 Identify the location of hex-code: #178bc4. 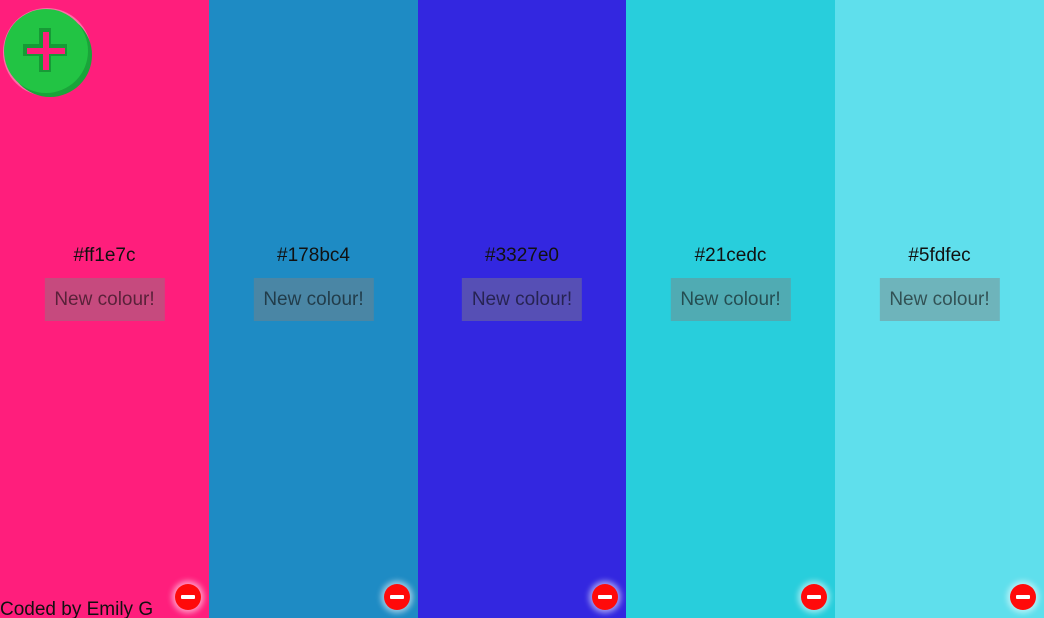
(313, 255).